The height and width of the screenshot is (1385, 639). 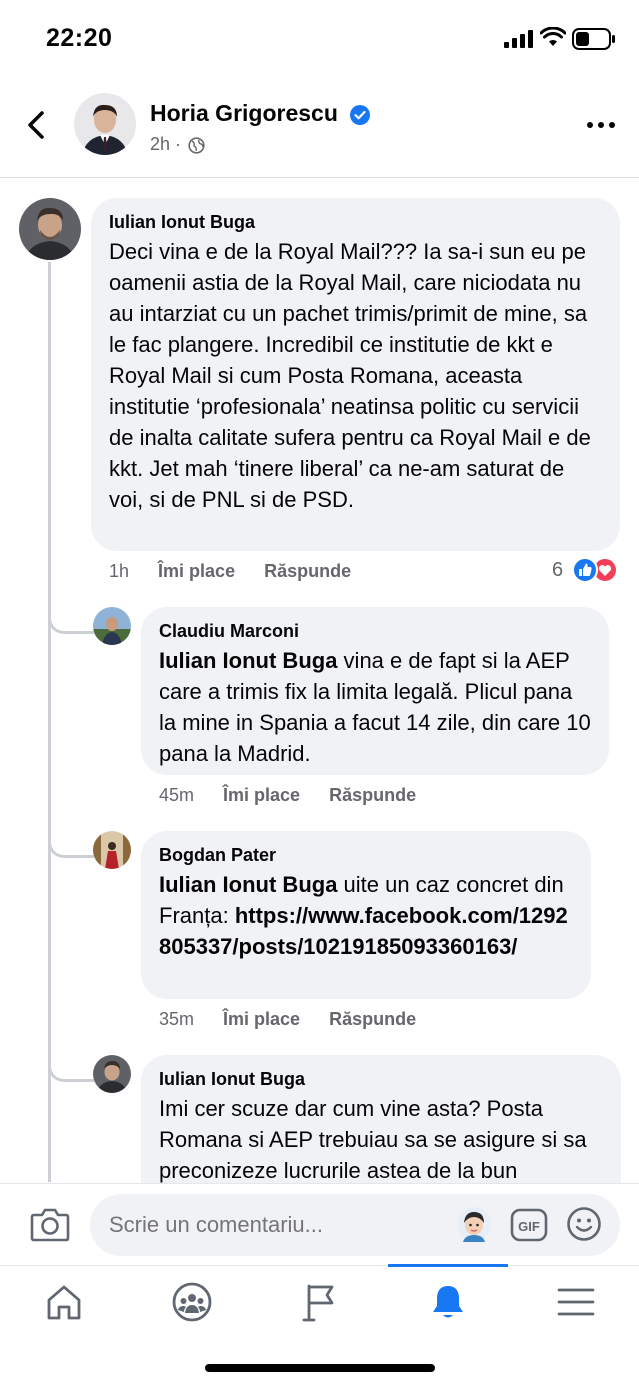 What do you see at coordinates (242, 571) in the screenshot?
I see `comment-actions: 1h Îmi place Răspunde` at bounding box center [242, 571].